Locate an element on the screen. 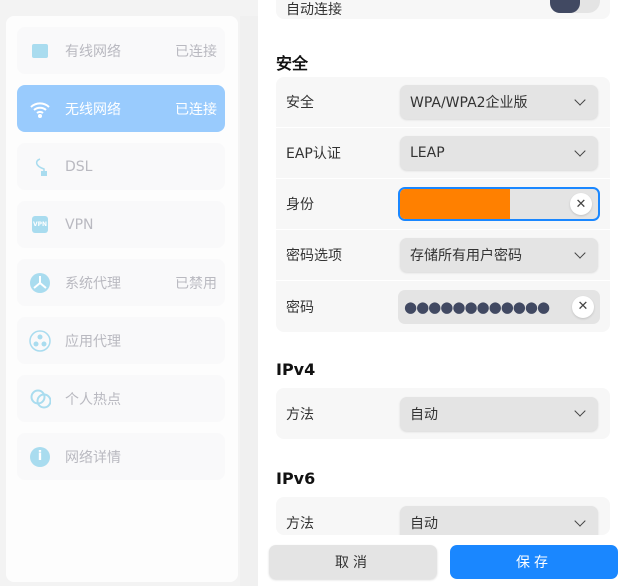 The height and width of the screenshot is (586, 626). wifi-icon is located at coordinates (40, 109).